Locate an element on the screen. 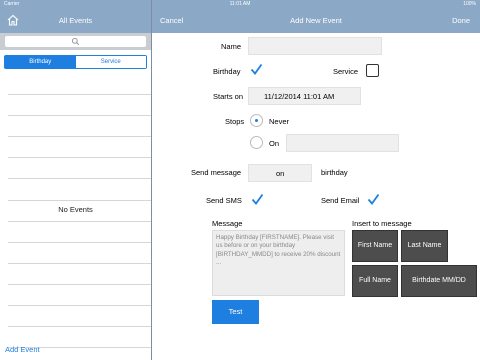  master-title: All Events is located at coordinates (75, 20).